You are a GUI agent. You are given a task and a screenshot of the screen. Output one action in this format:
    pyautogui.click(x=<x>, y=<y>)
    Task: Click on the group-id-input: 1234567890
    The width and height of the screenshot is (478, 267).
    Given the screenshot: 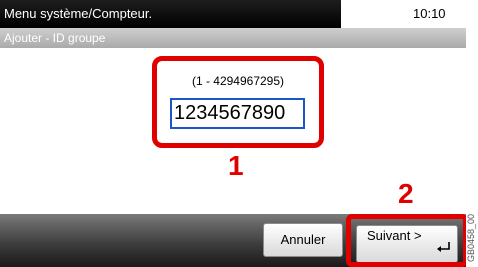 What is the action you would take?
    pyautogui.click(x=237, y=113)
    